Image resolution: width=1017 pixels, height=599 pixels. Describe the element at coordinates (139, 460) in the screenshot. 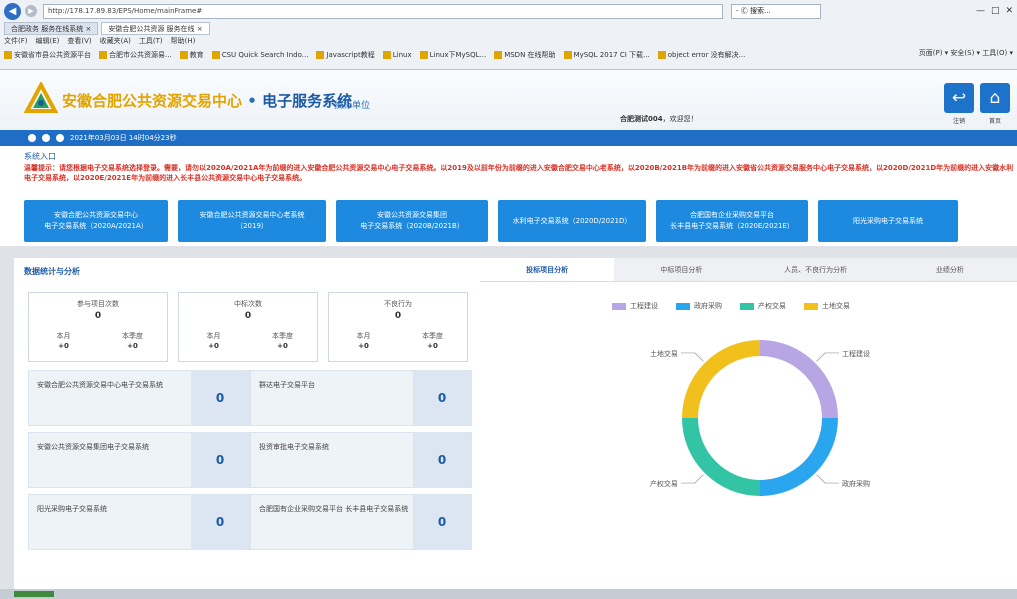

I see `platform-card: 安徽公共资源交易集团电子交易系统 0` at that location.